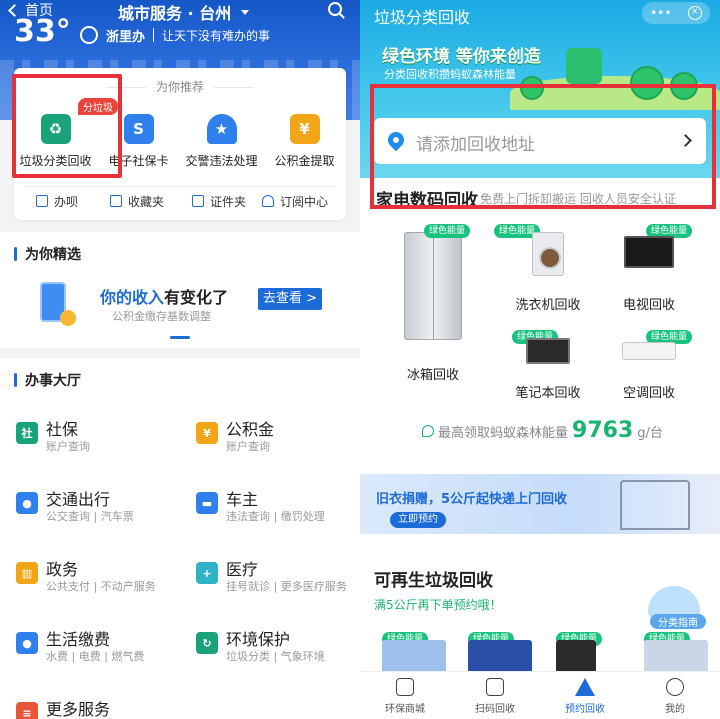 Image resolution: width=720 pixels, height=719 pixels. Describe the element at coordinates (675, 695) in the screenshot. I see `tab-mine: 我的` at that location.